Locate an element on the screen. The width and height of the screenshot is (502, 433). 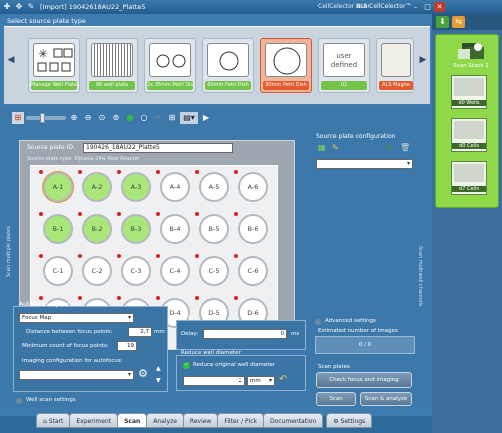
source-plate-id-field: 190426_18AU22_Platte5 is located at coordinates (158, 148).